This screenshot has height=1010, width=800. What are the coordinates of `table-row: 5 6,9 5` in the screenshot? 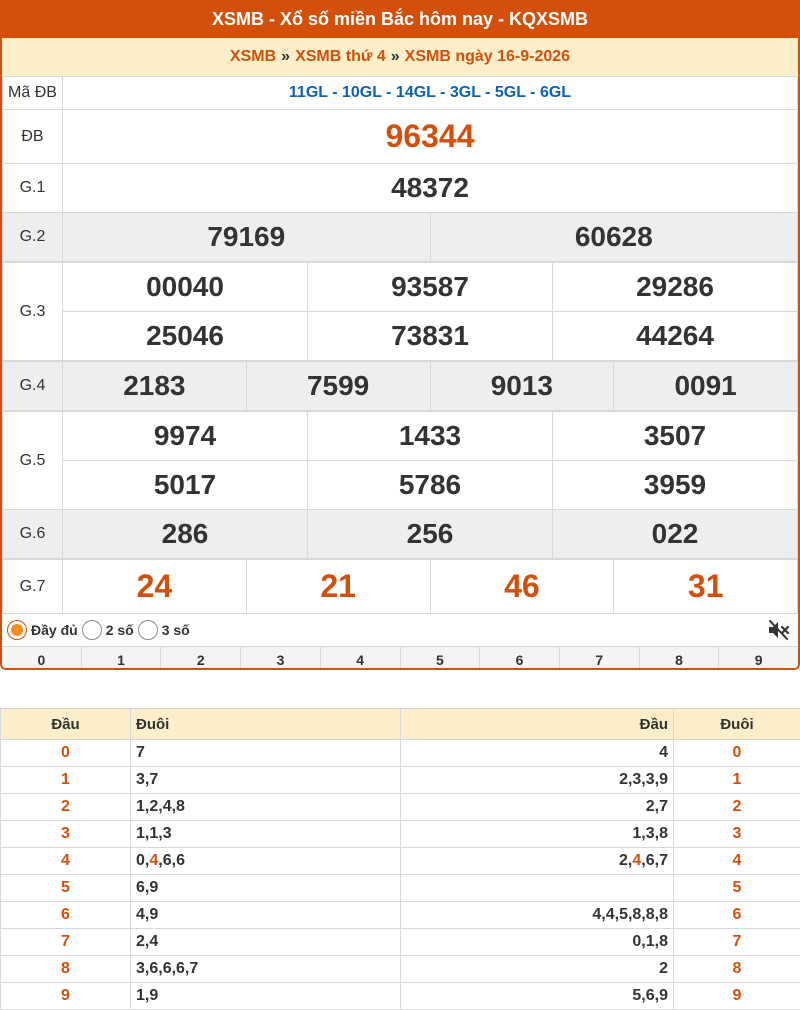 It's located at (400, 888).